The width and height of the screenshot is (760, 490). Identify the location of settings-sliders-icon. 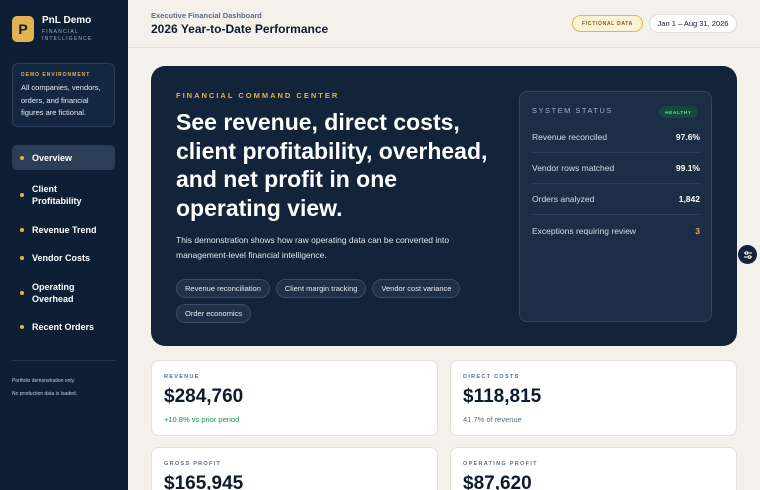
(747, 254).